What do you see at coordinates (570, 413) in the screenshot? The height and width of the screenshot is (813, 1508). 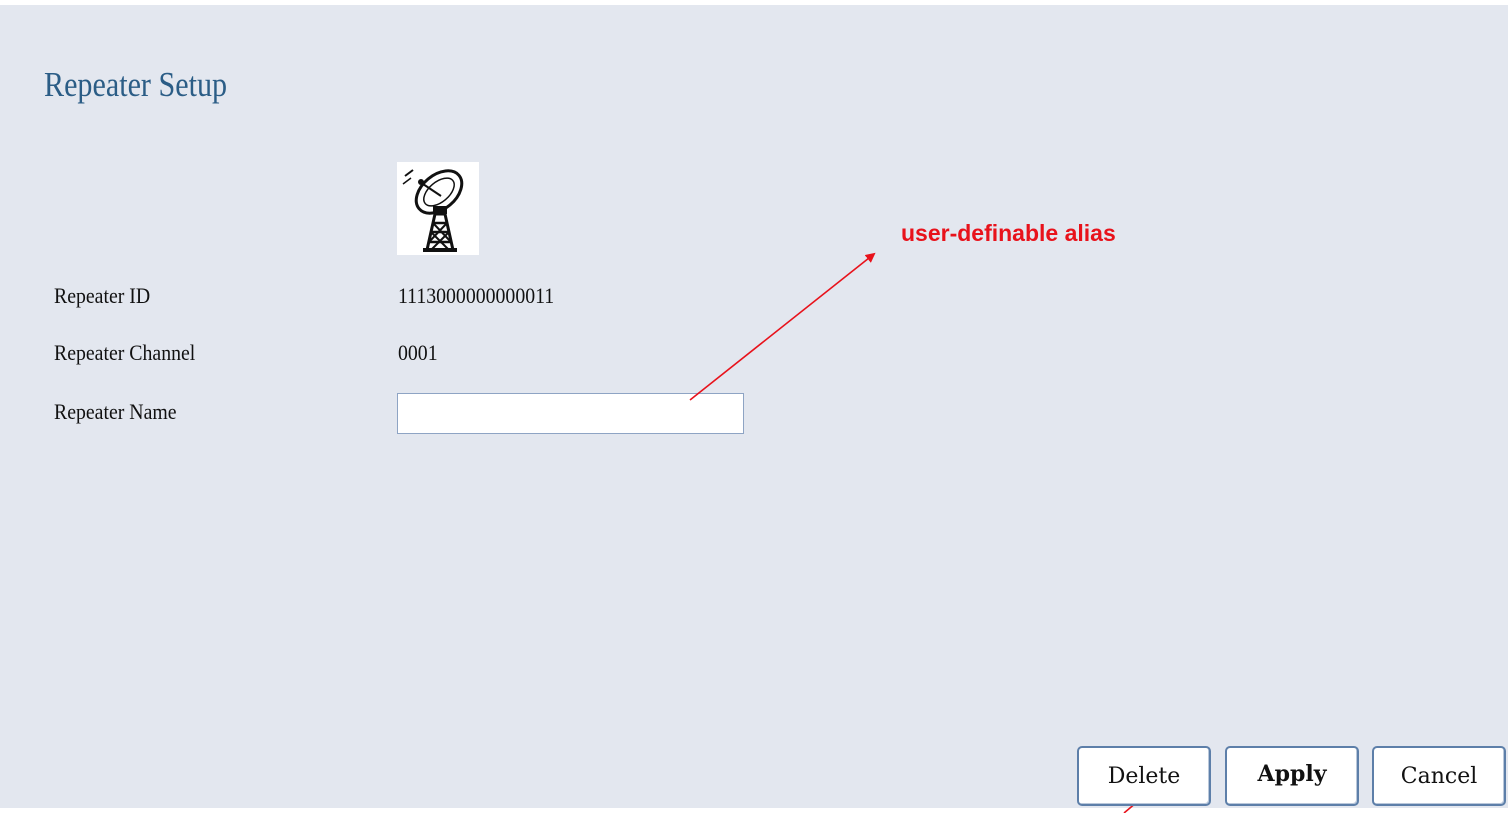 I see `repeater-name-input` at bounding box center [570, 413].